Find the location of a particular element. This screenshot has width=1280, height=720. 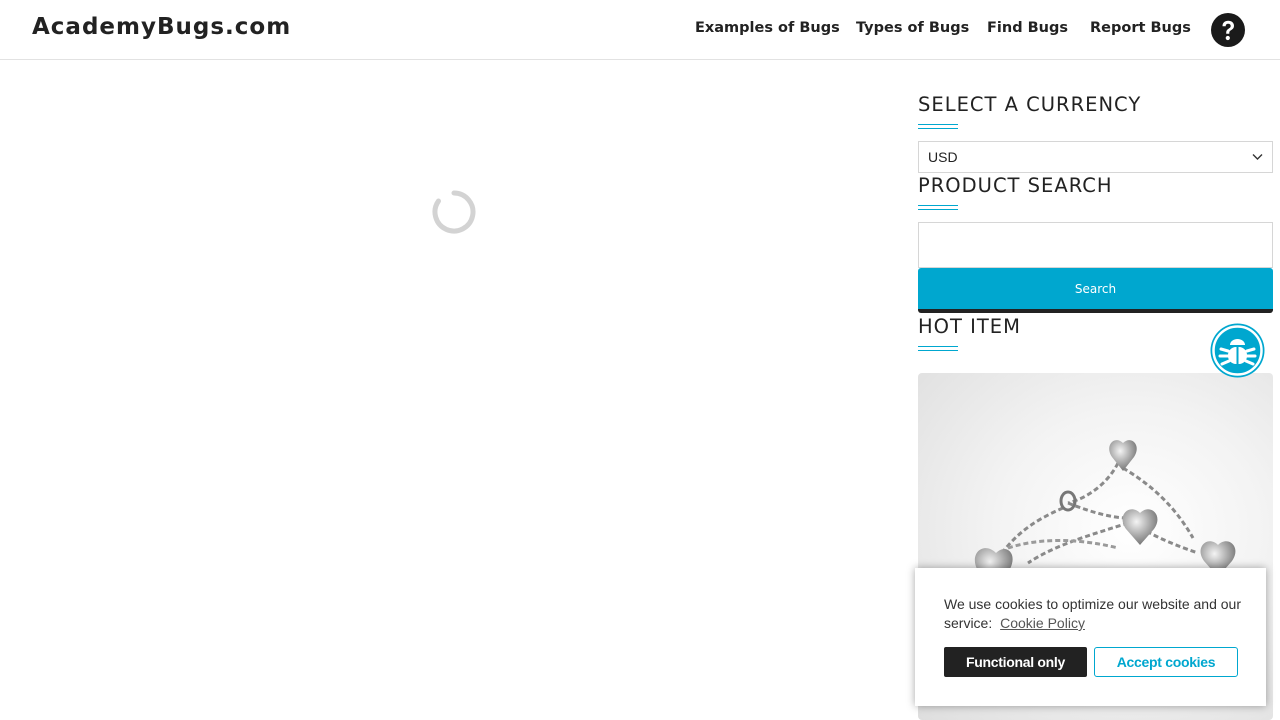

search-button: Search is located at coordinates (1095, 290).